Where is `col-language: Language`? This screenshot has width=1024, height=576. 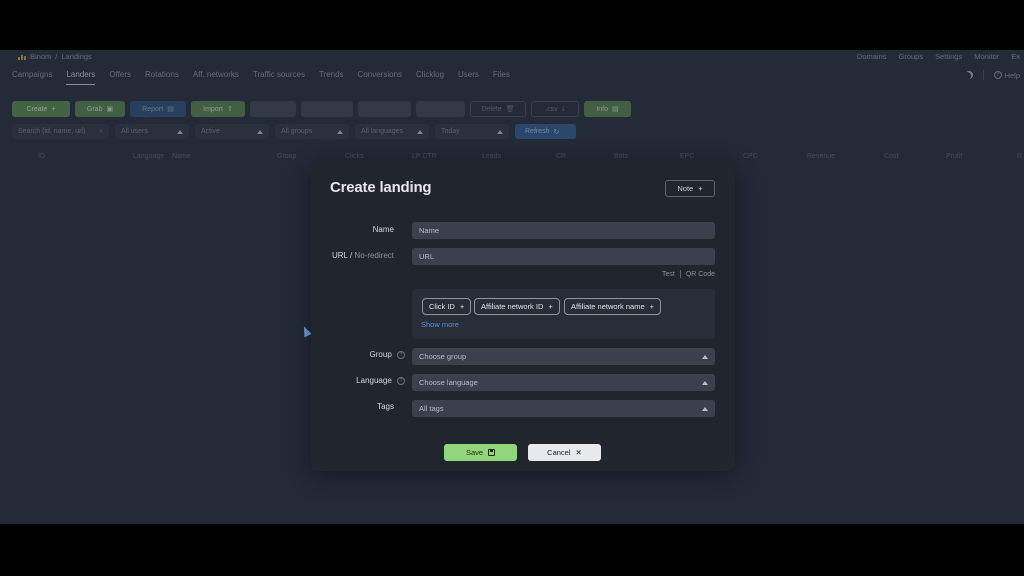
col-language: Language is located at coordinates (148, 156).